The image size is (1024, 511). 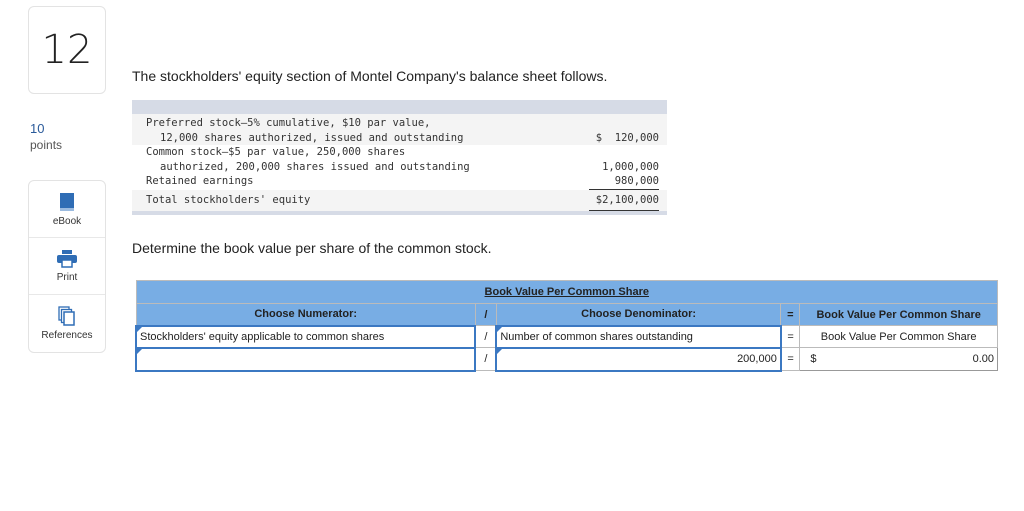 I want to click on points: 10 points, so click(x=46, y=137).